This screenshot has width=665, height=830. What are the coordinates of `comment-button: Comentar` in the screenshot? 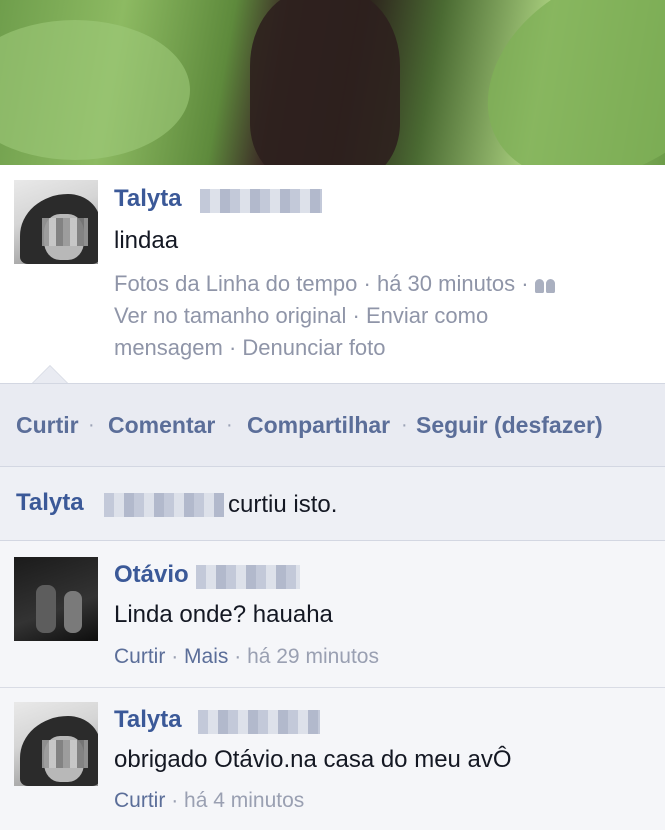 It's located at (161, 425).